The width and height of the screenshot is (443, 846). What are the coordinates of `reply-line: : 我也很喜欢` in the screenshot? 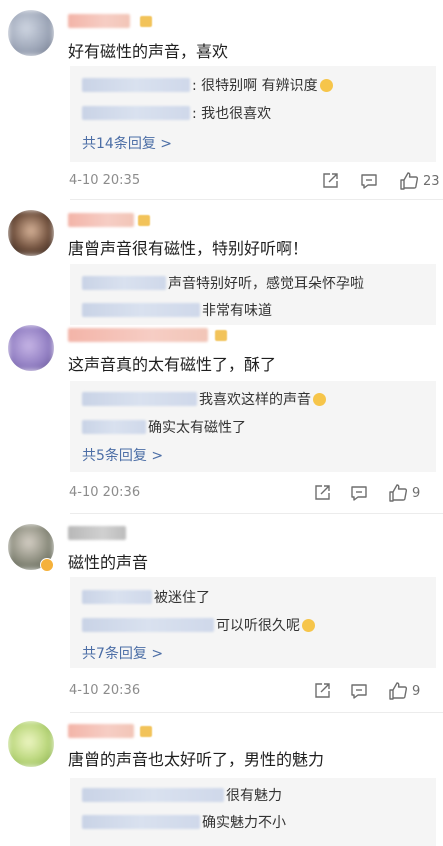 It's located at (176, 113).